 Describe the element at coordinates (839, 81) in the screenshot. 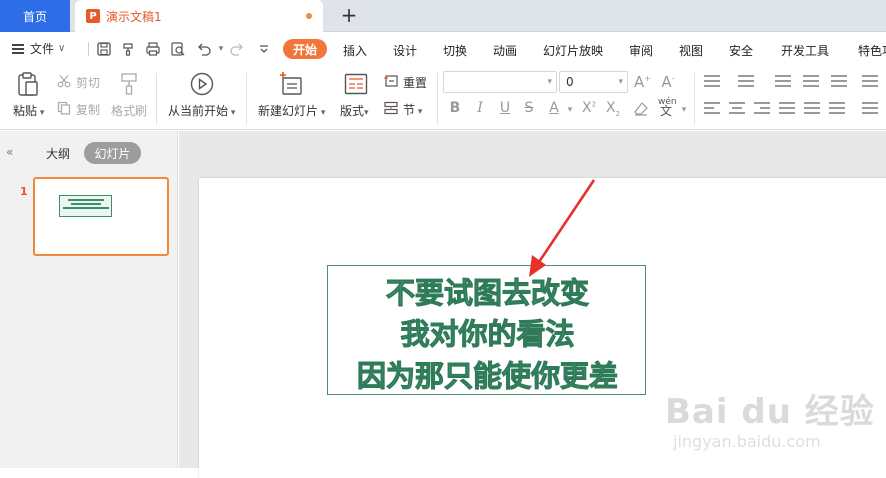

I see `line-spacing-icon` at that location.